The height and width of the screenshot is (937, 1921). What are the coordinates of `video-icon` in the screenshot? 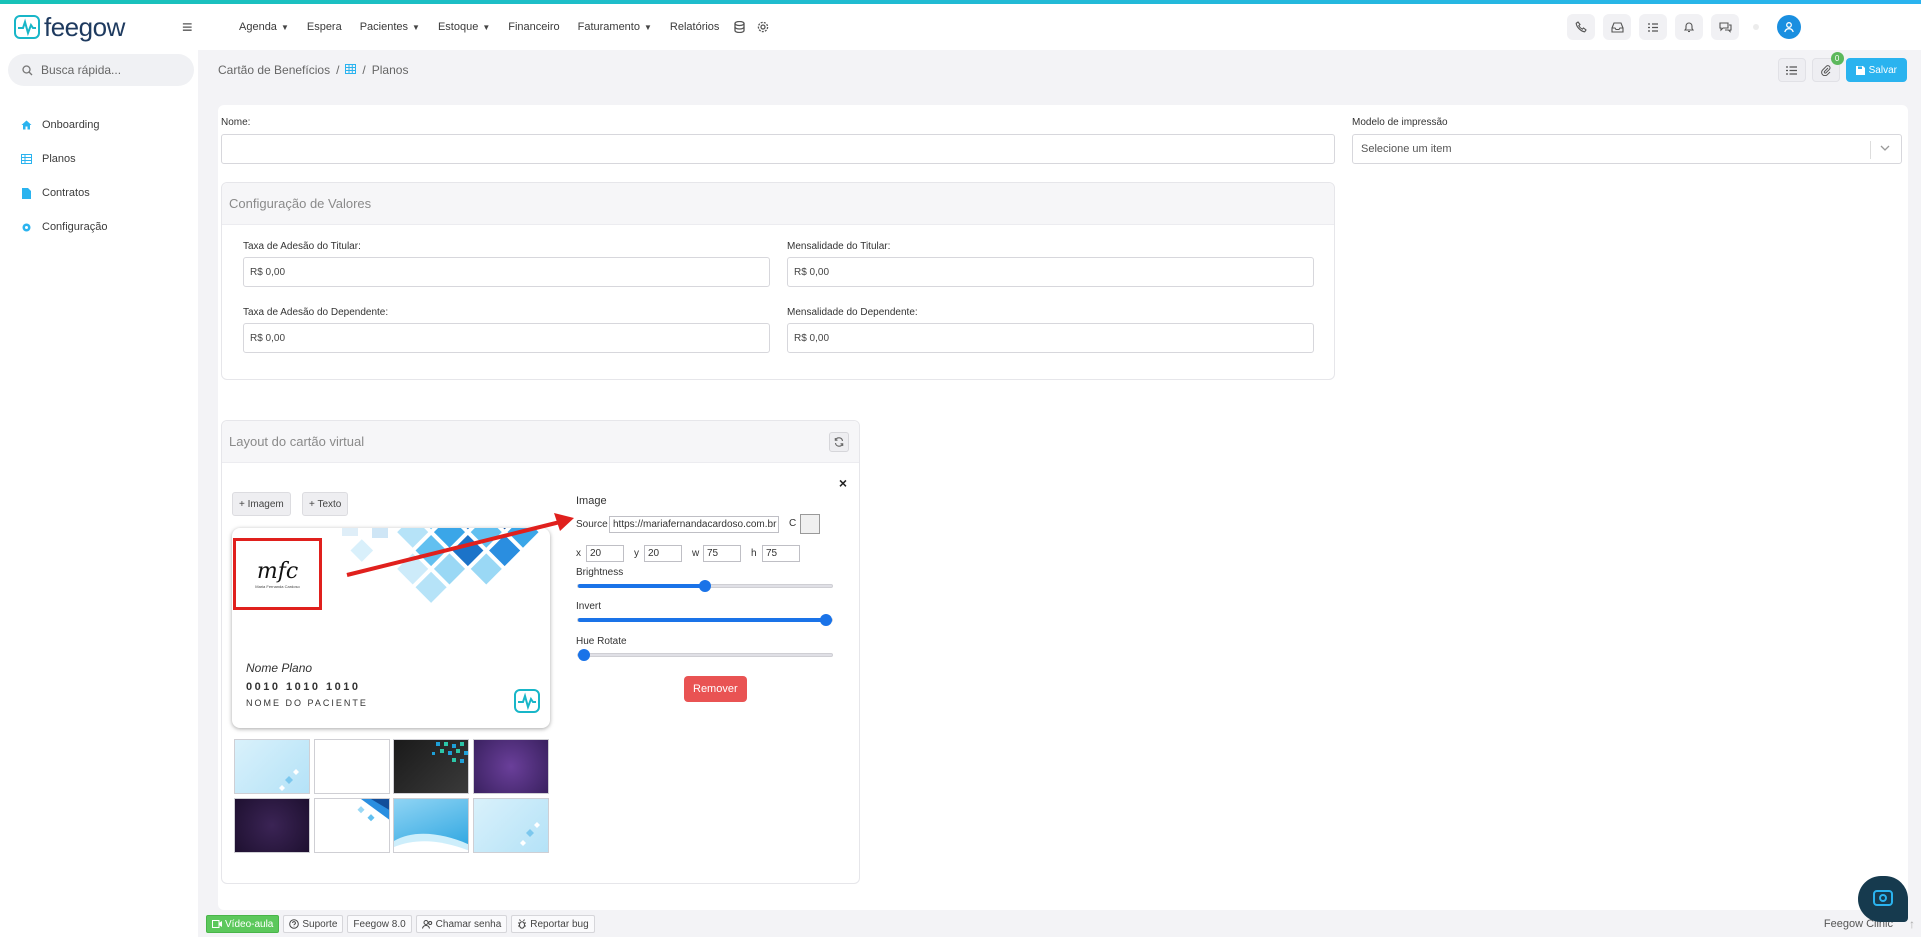 It's located at (217, 924).